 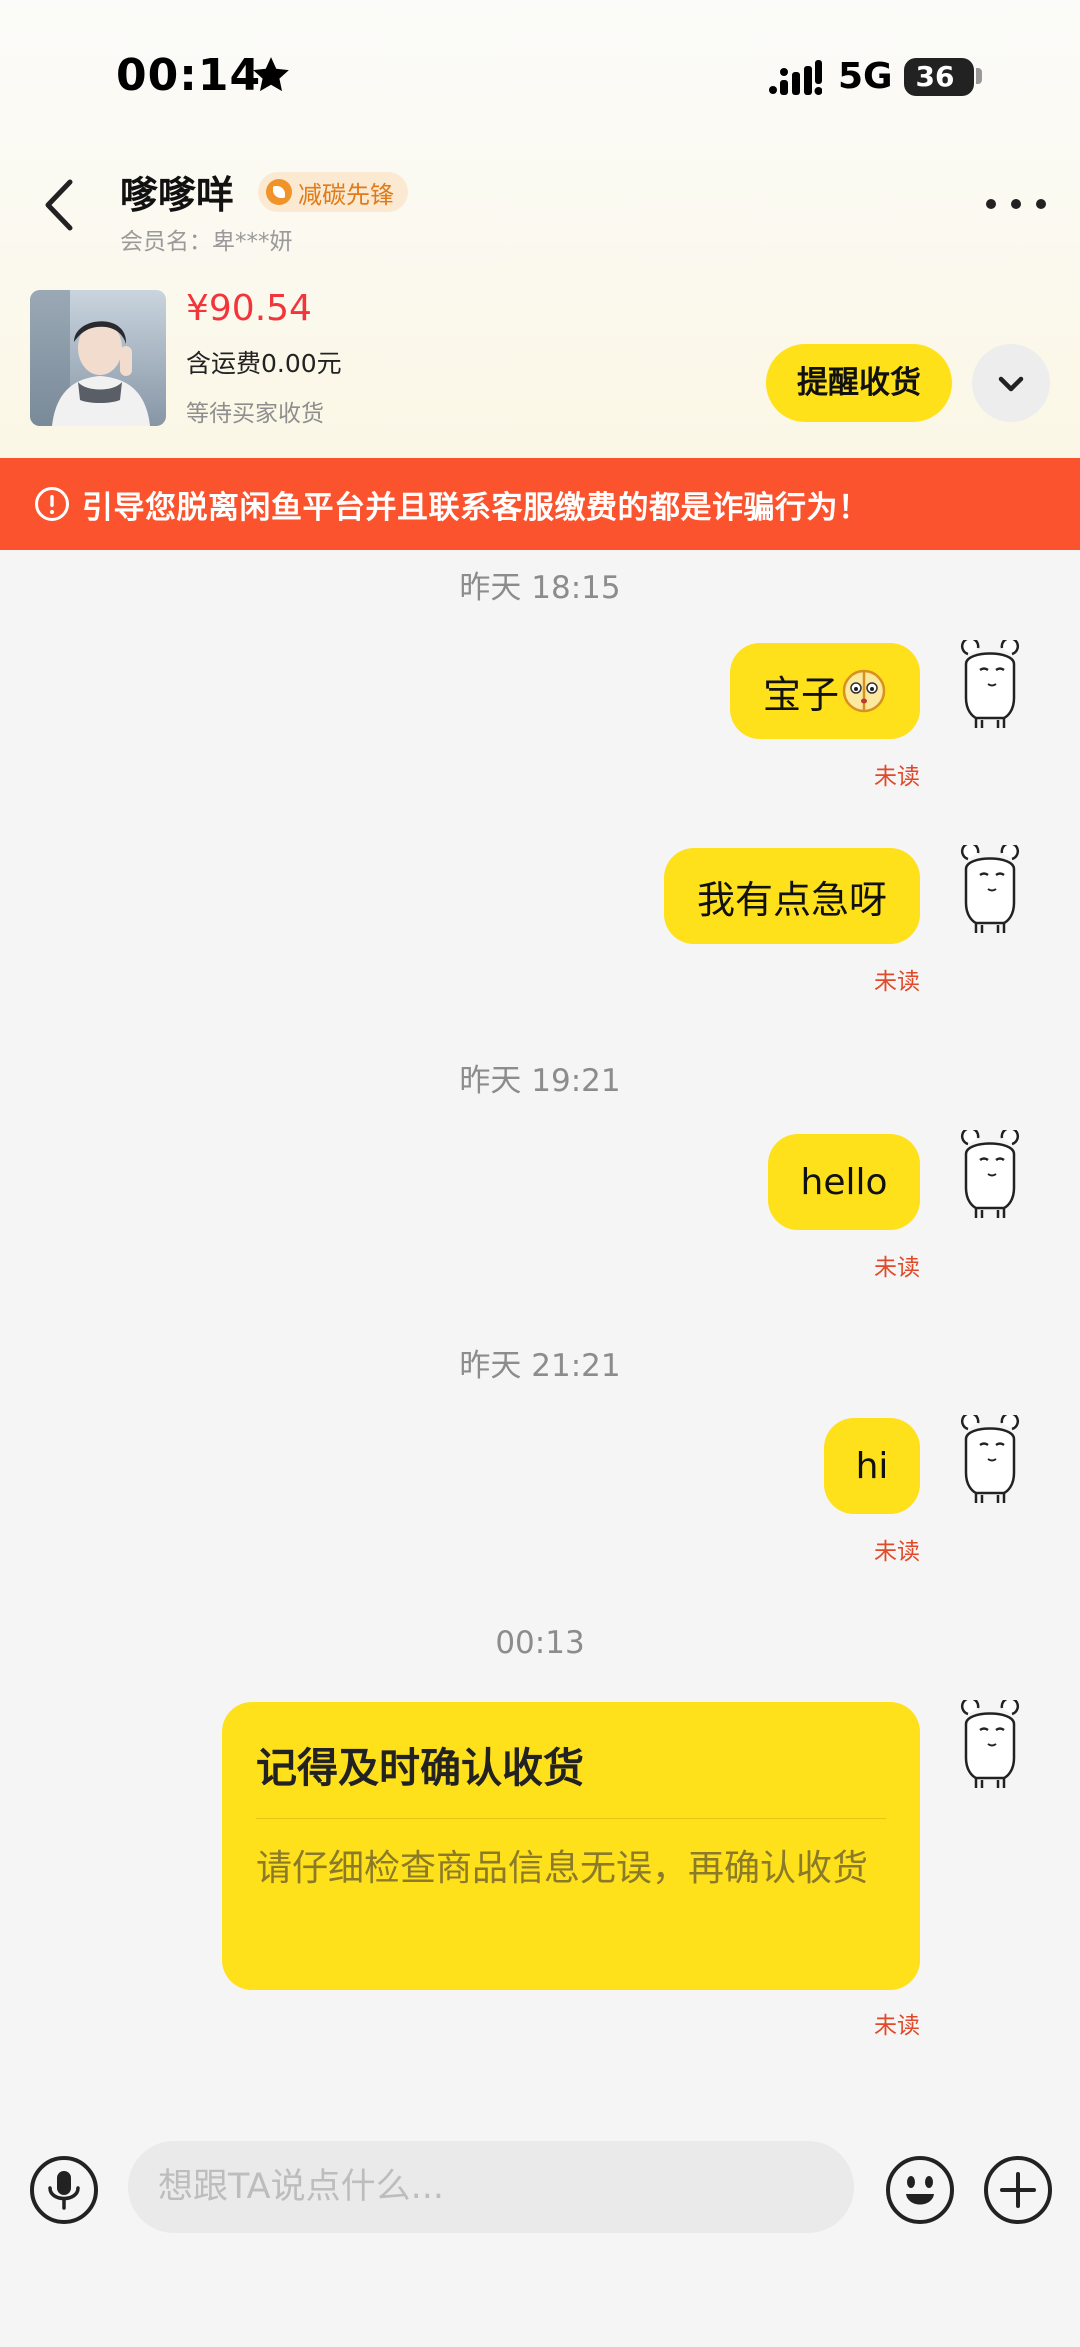 I want to click on message-bubble: 我有点急呀, so click(x=792, y=896).